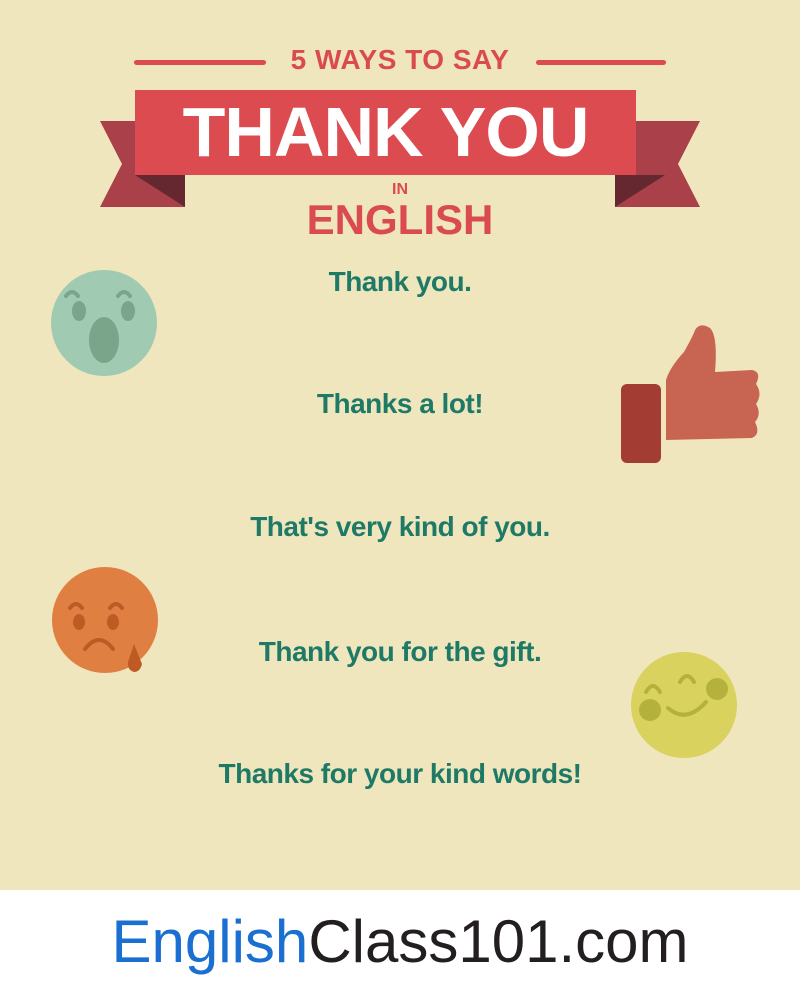  I want to click on brand-name-english: English, so click(210, 941).